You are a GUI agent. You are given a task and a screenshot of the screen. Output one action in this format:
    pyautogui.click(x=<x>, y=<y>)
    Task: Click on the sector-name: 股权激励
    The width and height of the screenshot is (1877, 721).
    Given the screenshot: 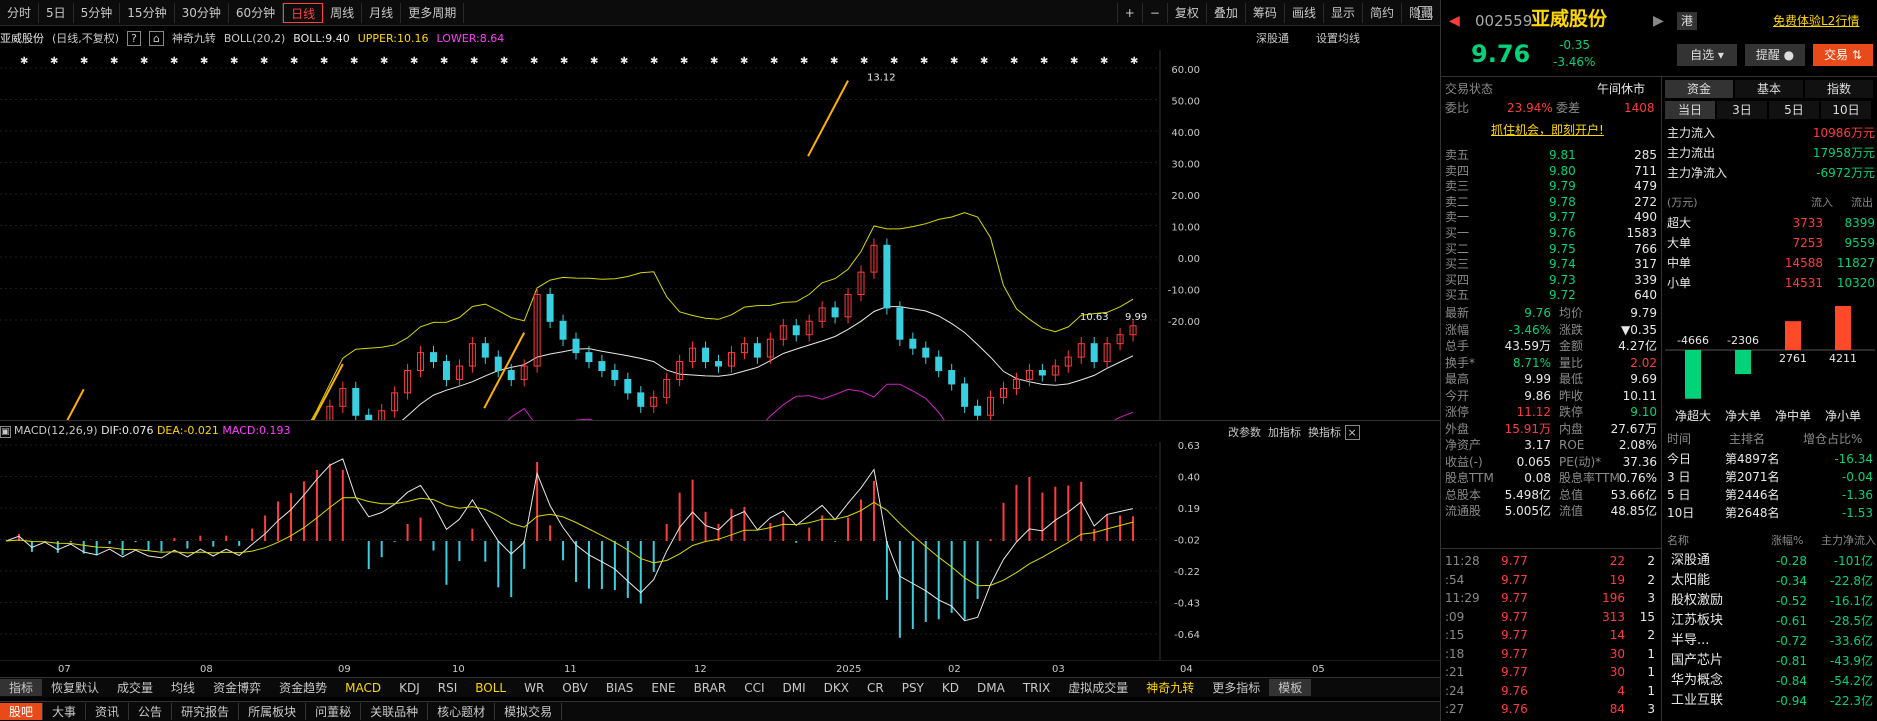 What is the action you would take?
    pyautogui.click(x=1697, y=601)
    